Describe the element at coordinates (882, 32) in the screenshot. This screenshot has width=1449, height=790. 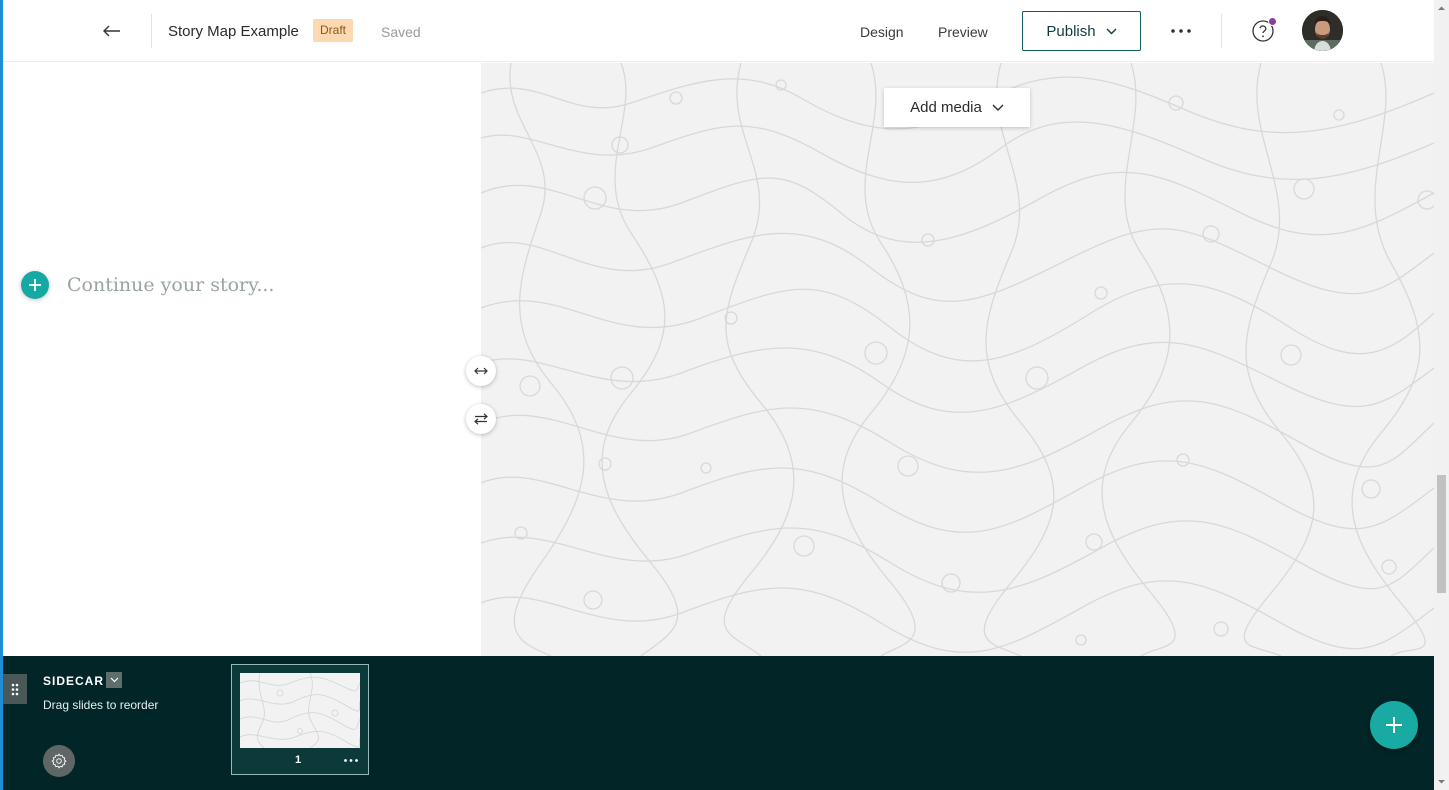
I see `design-nav-button: Design` at that location.